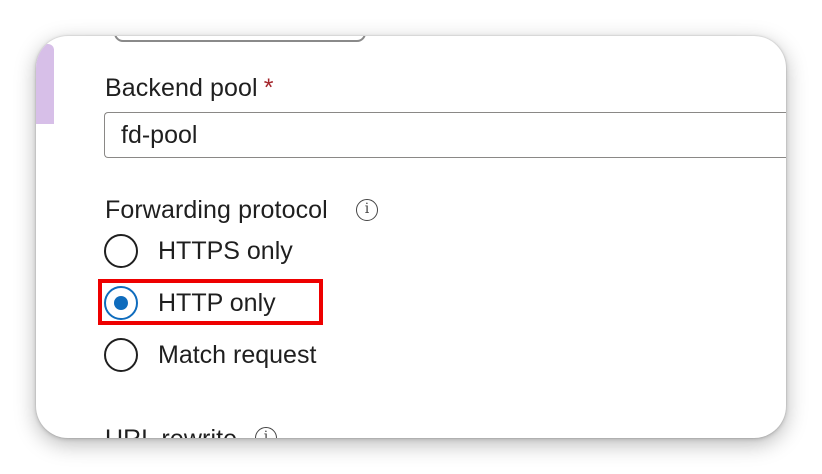 The height and width of the screenshot is (474, 822). What do you see at coordinates (171, 431) in the screenshot?
I see `url-rewrite-label: URL rewrite` at bounding box center [171, 431].